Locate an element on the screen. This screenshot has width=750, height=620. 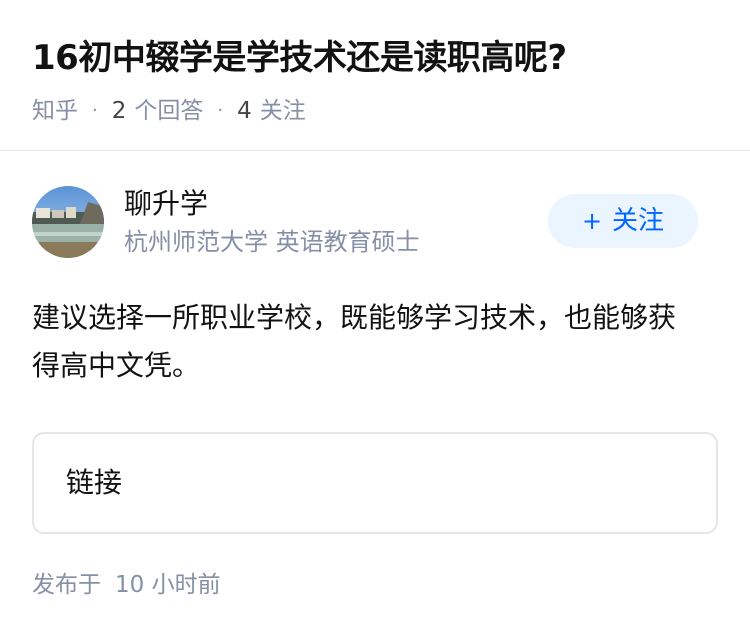
avatar-image is located at coordinates (68, 222).